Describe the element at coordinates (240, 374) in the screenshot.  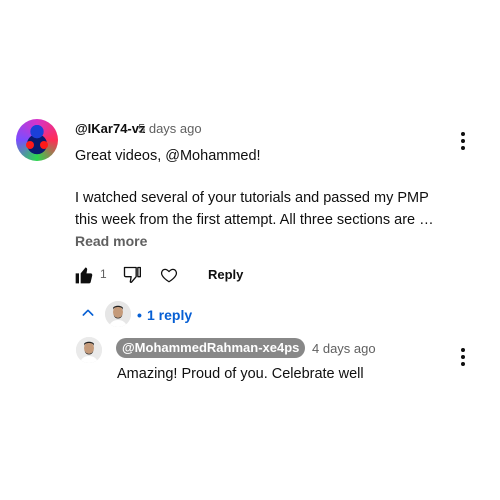
I see `reply-text: Amazing! Proud of you. Celebrate well` at that location.